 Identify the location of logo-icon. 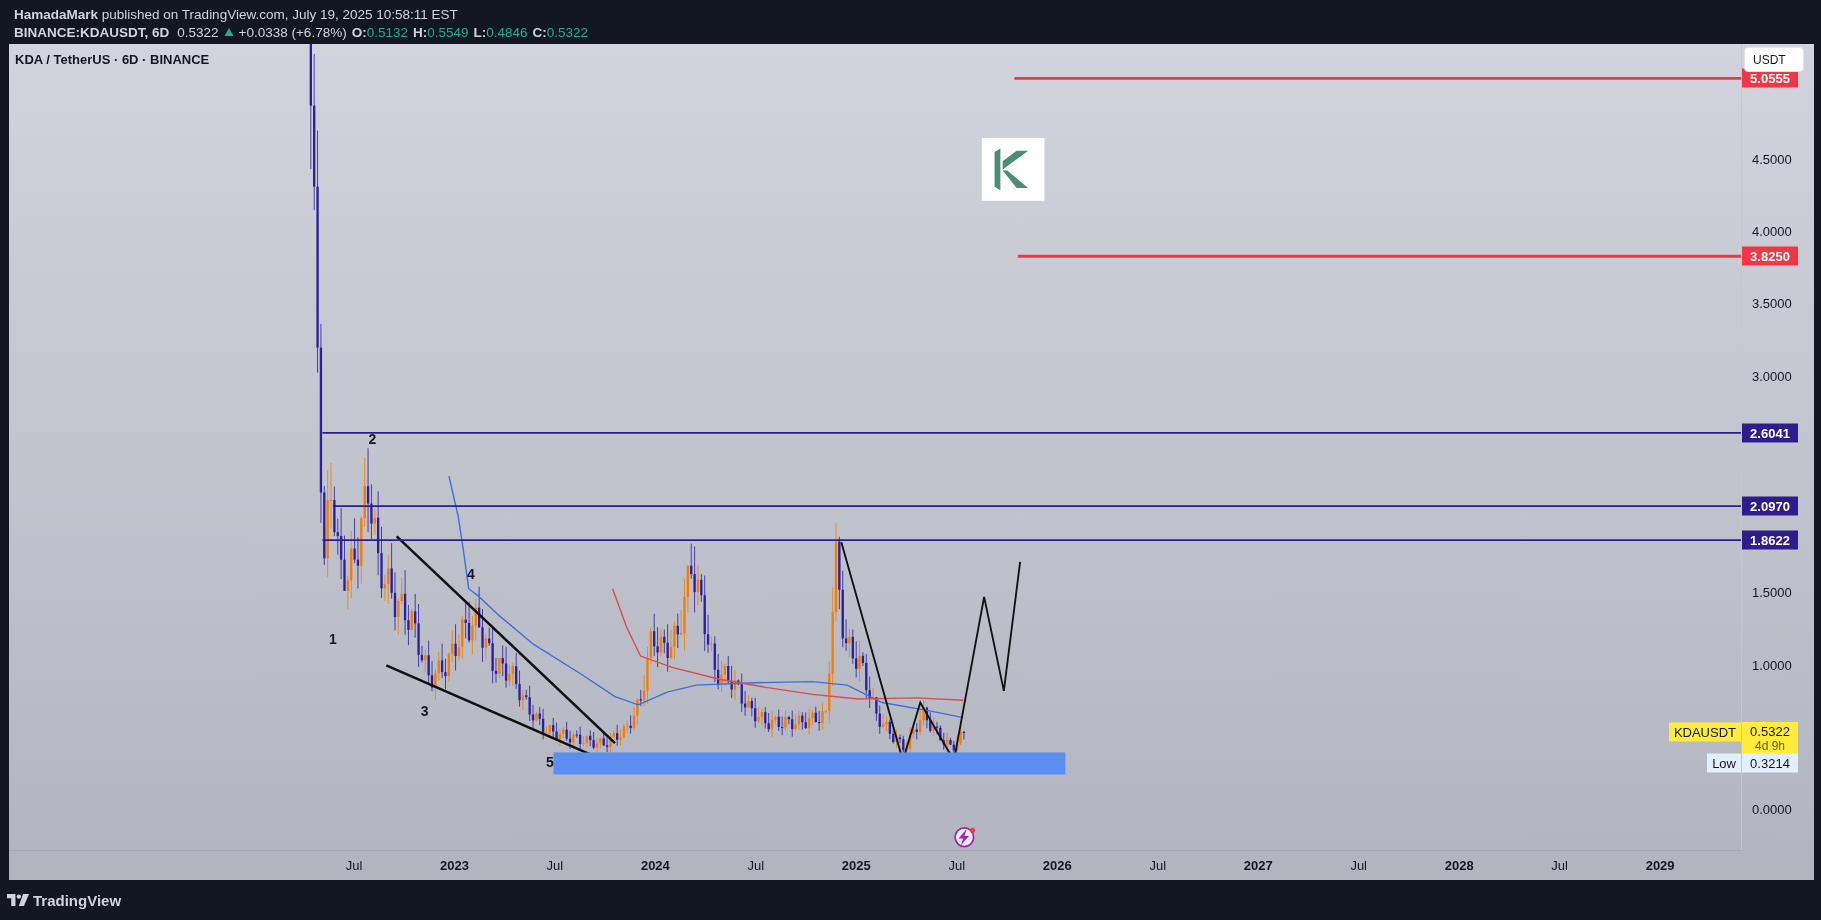
(18, 900).